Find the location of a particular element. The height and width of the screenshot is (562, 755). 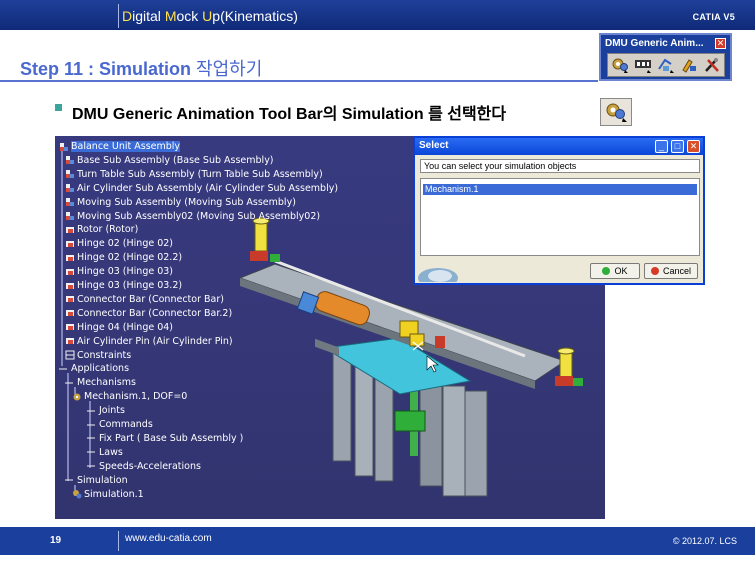

dmu-generic-animation-toolbar: DMU Generic Anim... ✕ is located at coordinates (665, 57).